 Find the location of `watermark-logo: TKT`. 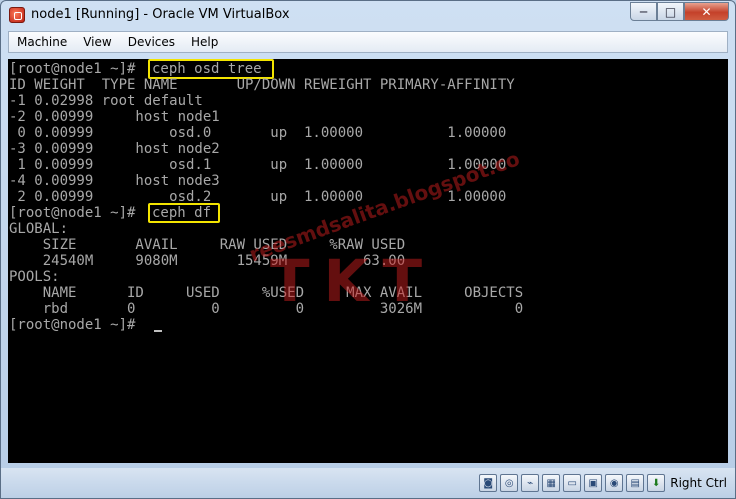

watermark-logo: TKT is located at coordinates (353, 281).